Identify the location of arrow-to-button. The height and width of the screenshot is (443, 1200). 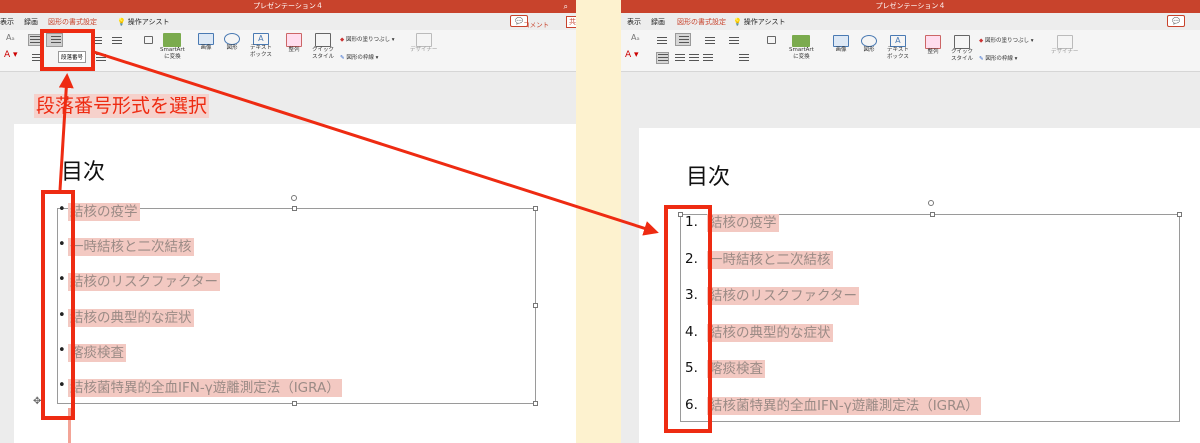
(66, 132).